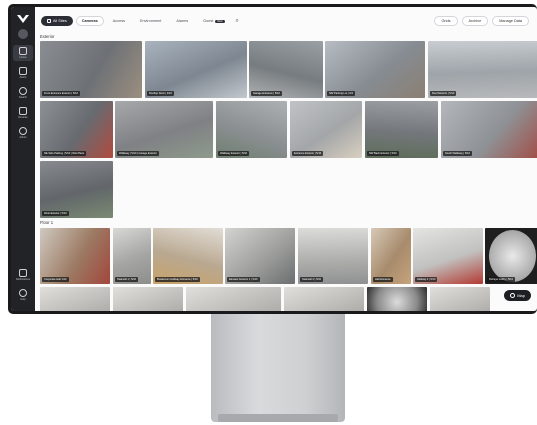 The height and width of the screenshot is (425, 537). What do you see at coordinates (308, 153) in the screenshot?
I see `camera-name-label: Entrance Exterior | 5/10` at bounding box center [308, 153].